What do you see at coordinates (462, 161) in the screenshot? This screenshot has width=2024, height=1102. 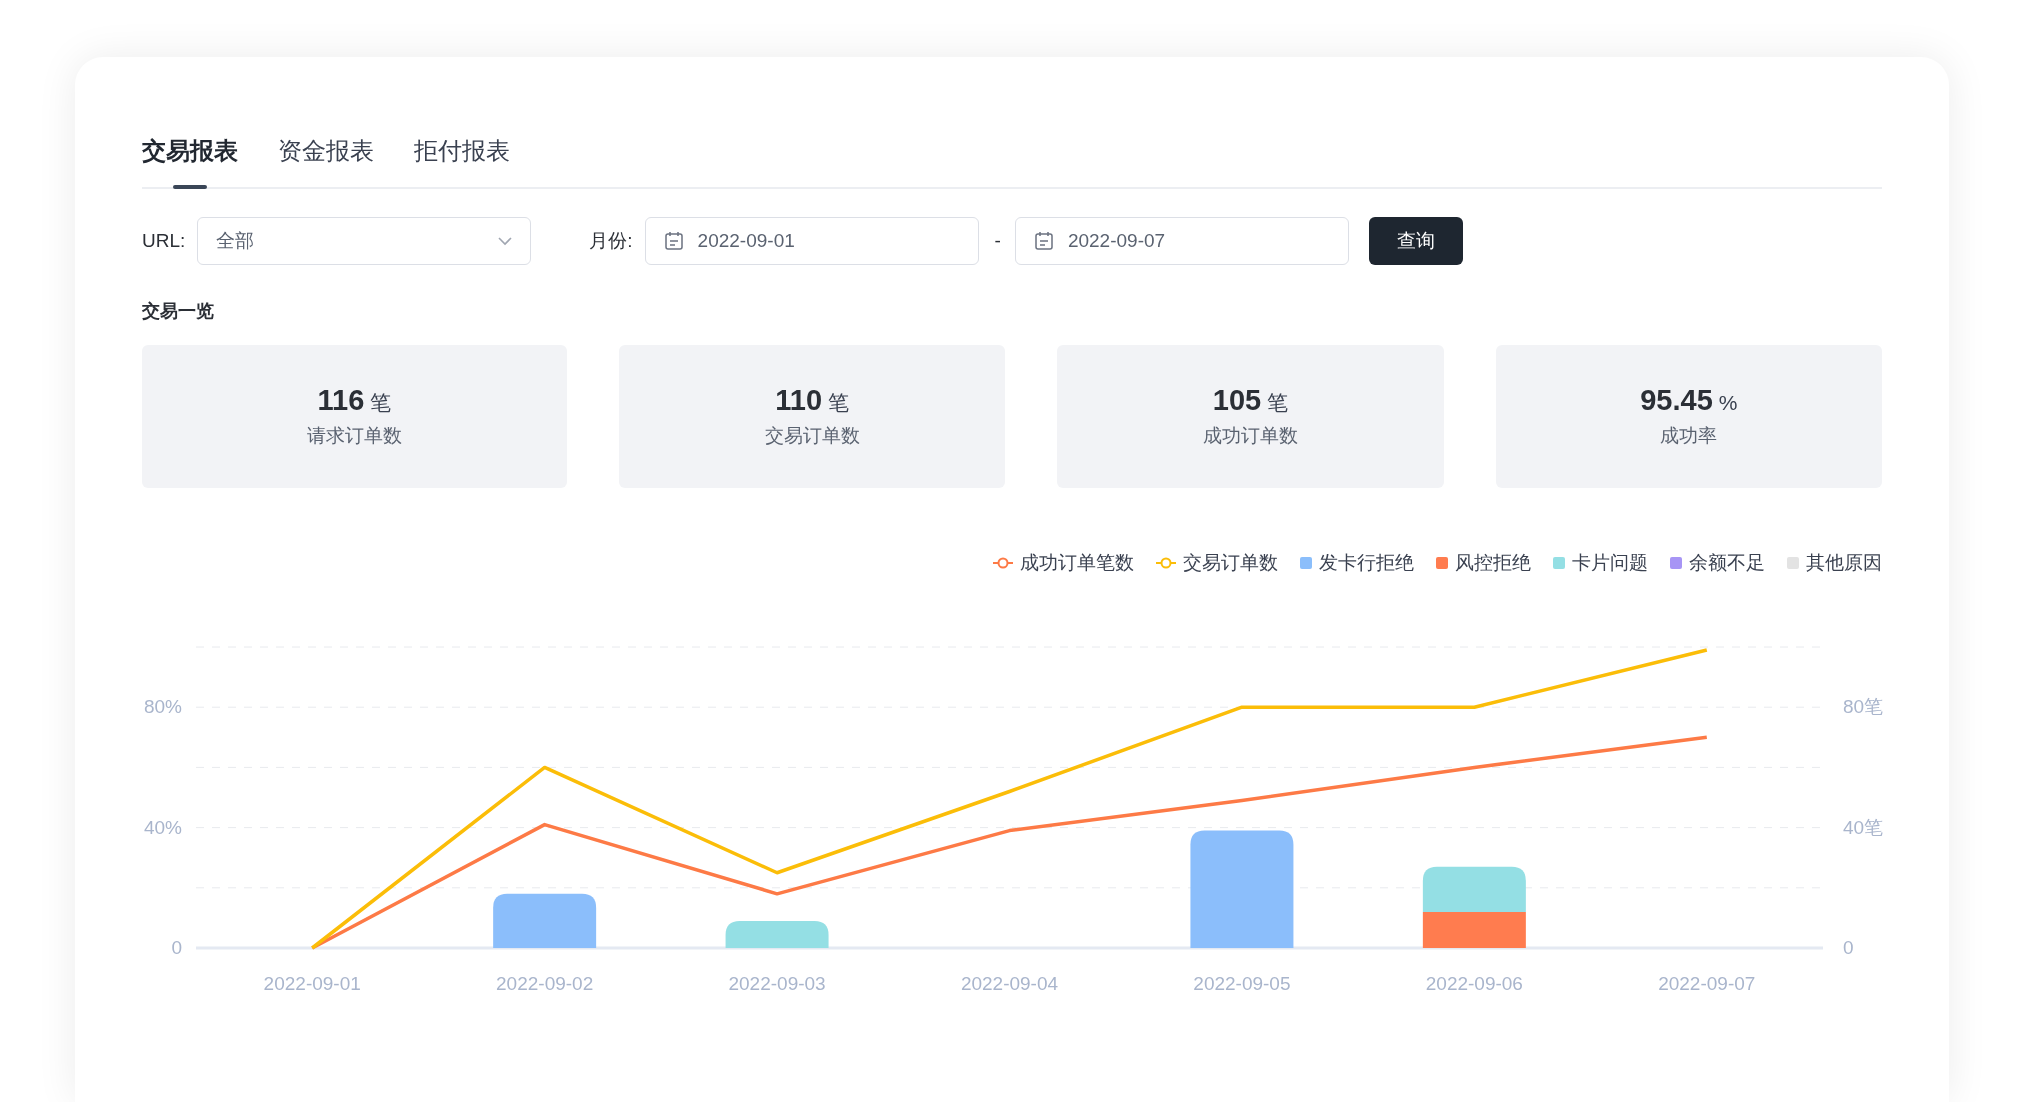 I see `report-tab: 拒付报表` at bounding box center [462, 161].